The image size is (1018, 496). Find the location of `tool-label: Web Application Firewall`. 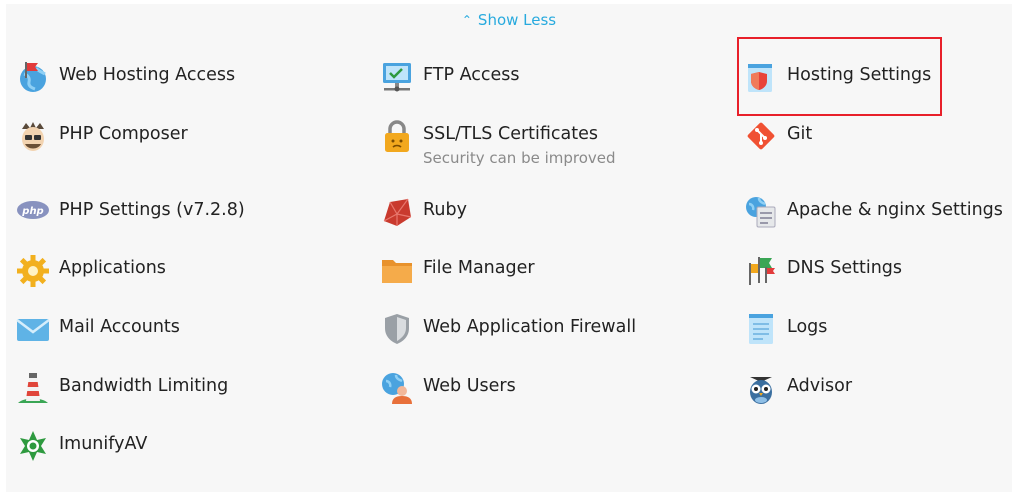

tool-label: Web Application Firewall is located at coordinates (530, 327).